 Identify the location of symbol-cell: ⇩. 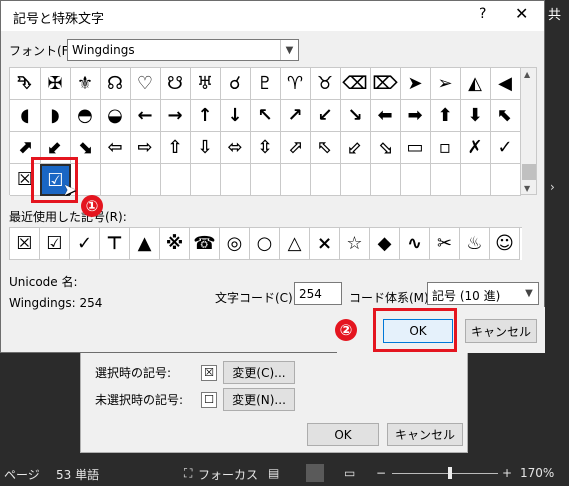
(205, 148).